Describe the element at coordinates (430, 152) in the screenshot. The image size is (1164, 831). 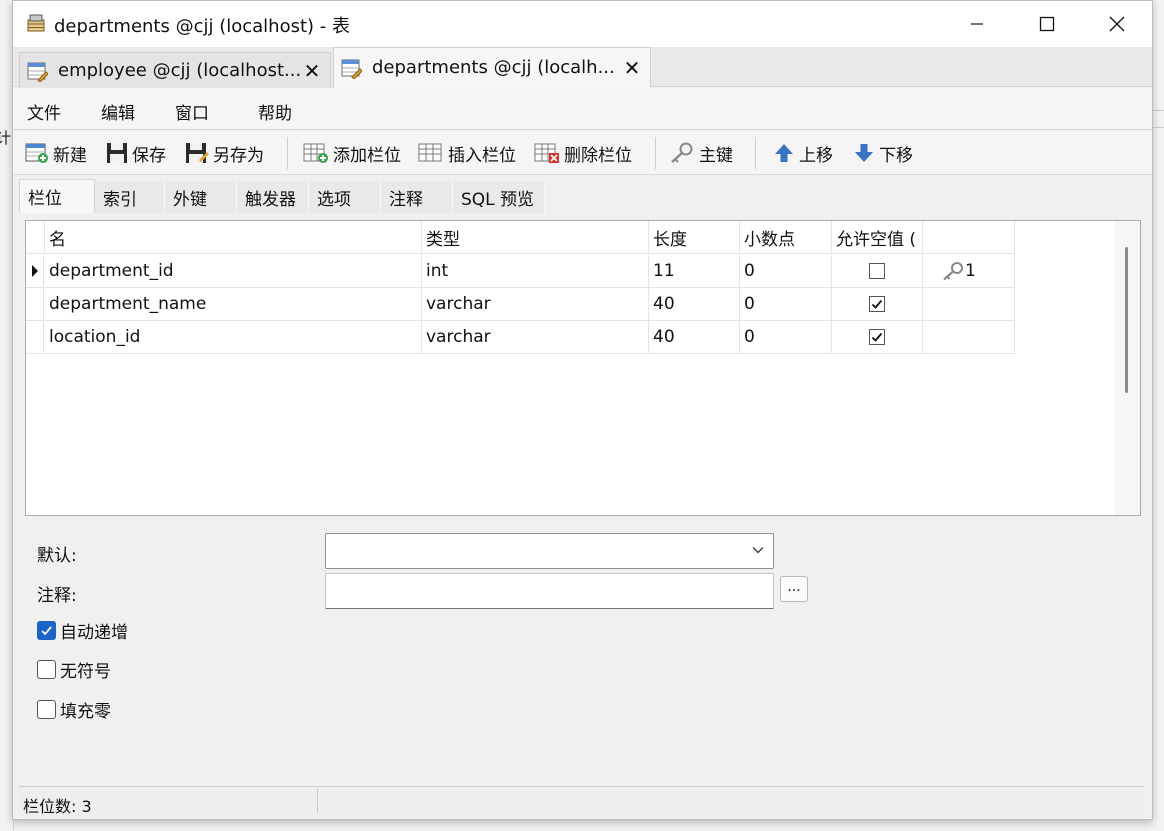
I see `insert-field-icon` at that location.